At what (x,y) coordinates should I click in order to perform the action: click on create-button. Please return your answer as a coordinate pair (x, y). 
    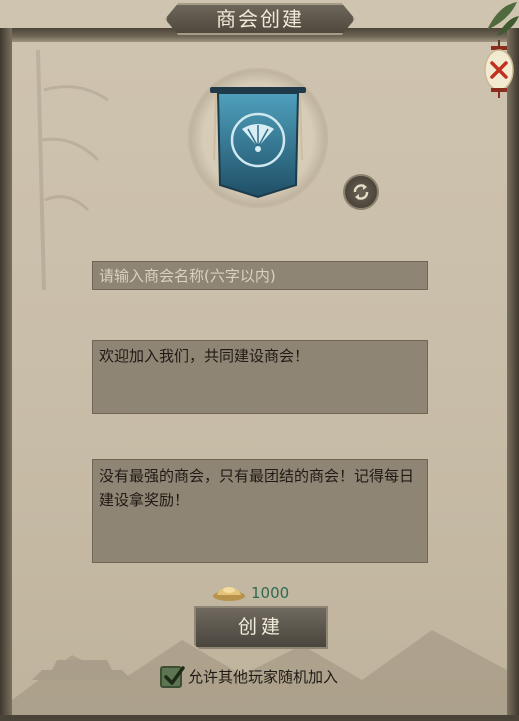
    Looking at the image, I should click on (261, 627).